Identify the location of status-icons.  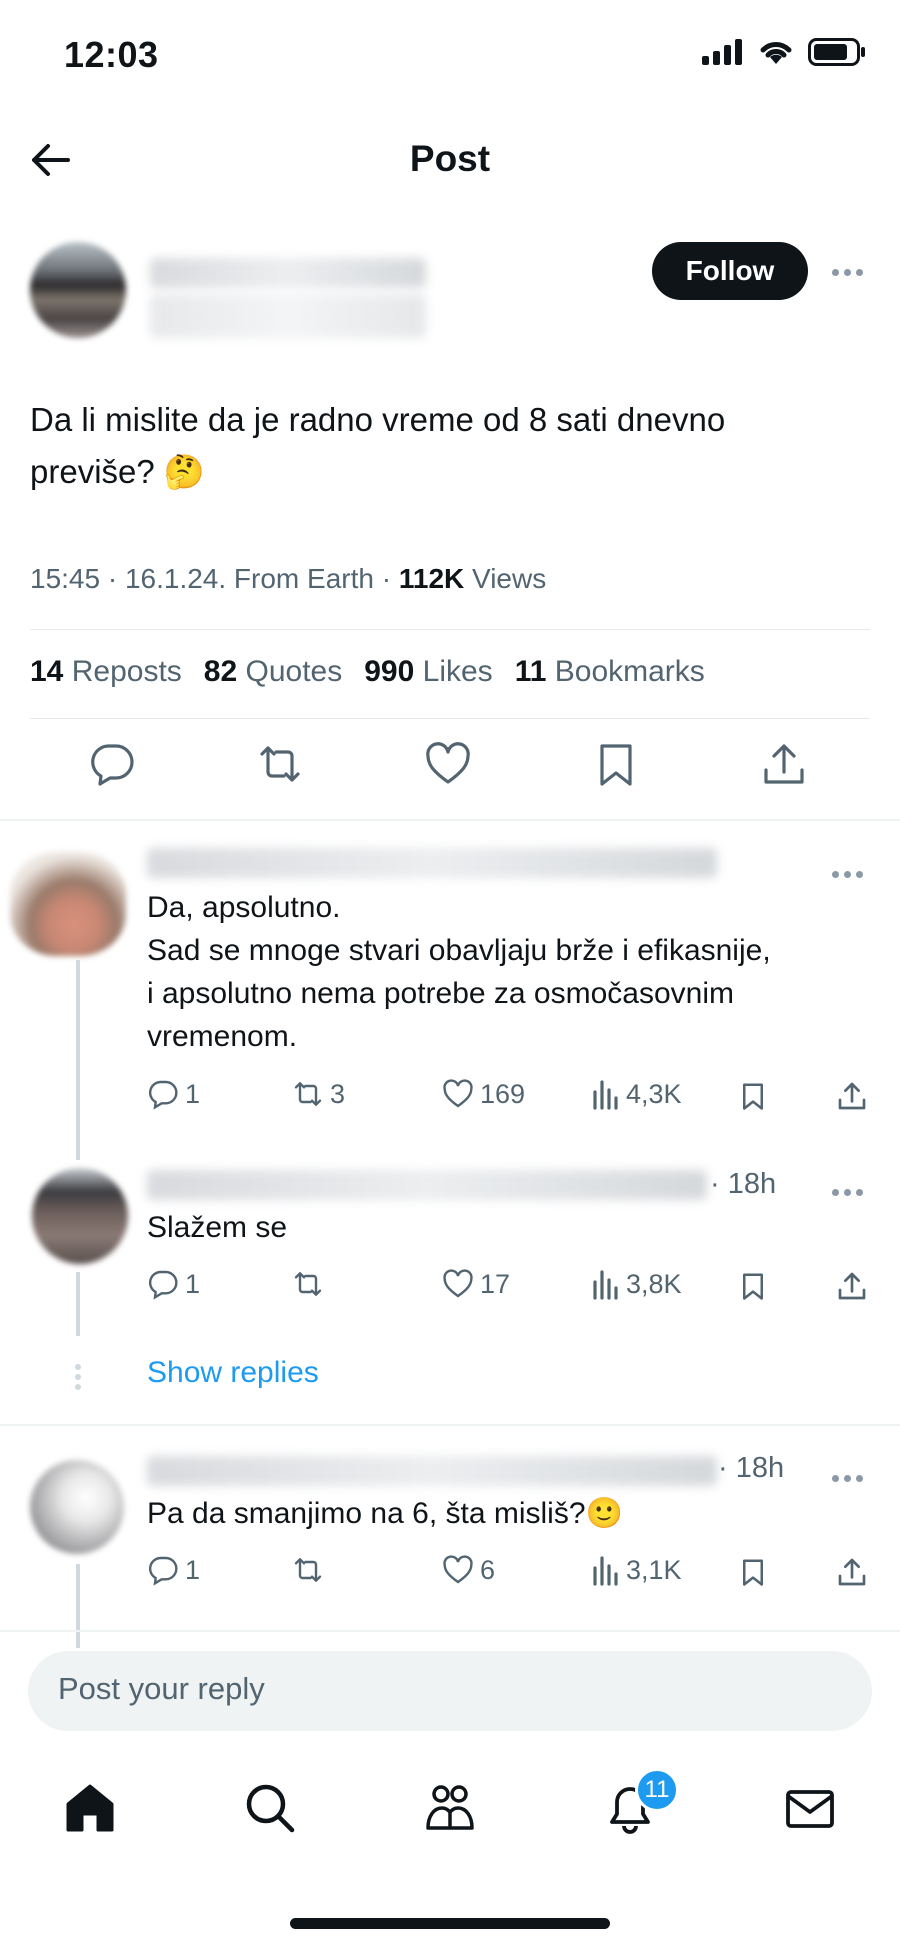
(784, 52).